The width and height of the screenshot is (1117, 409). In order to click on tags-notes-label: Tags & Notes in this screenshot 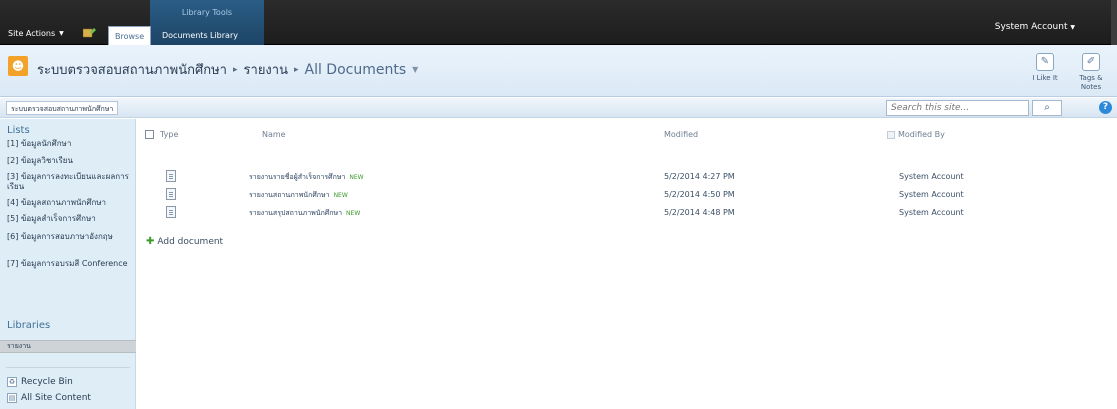, I will do `click(1091, 82)`.